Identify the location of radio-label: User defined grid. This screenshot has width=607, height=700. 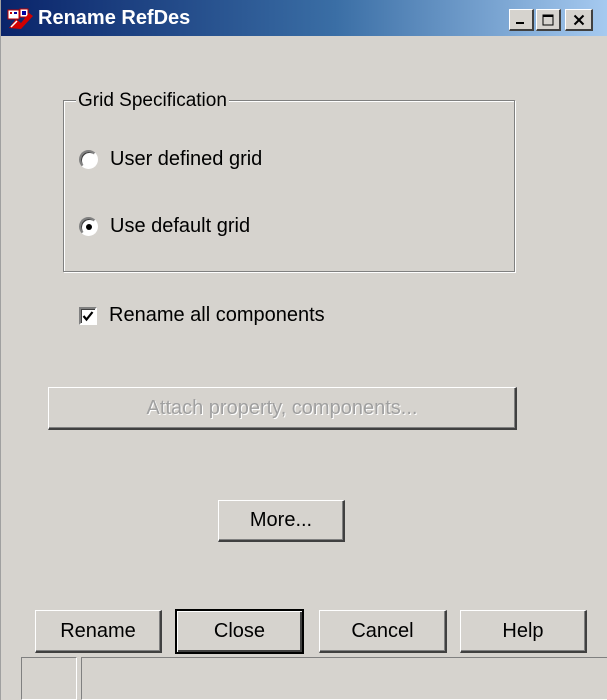
(186, 159).